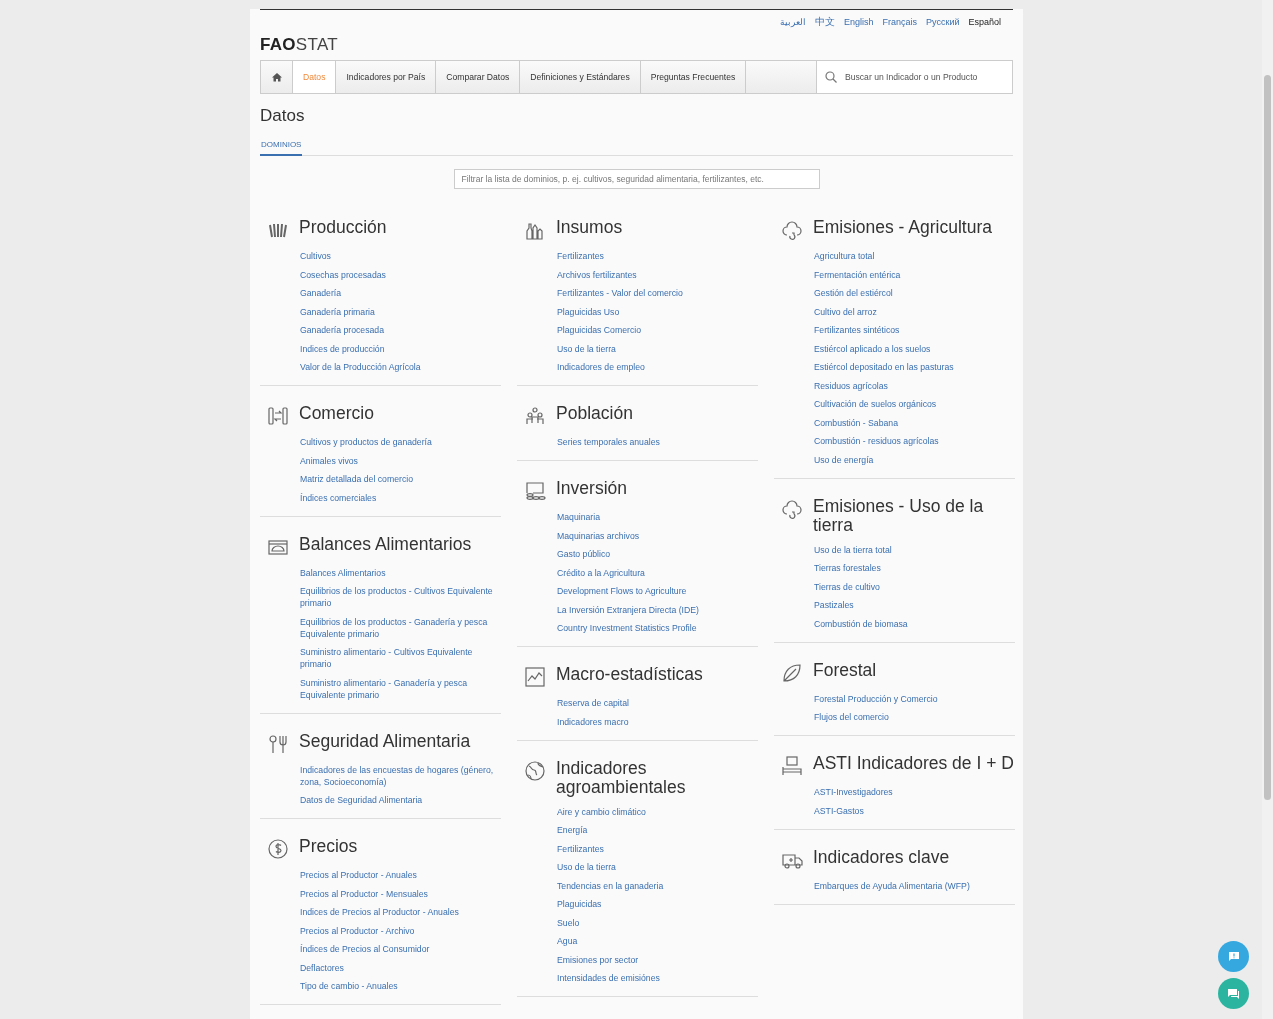 The image size is (1273, 1019). What do you see at coordinates (1233, 956) in the screenshot?
I see `feedback-button` at bounding box center [1233, 956].